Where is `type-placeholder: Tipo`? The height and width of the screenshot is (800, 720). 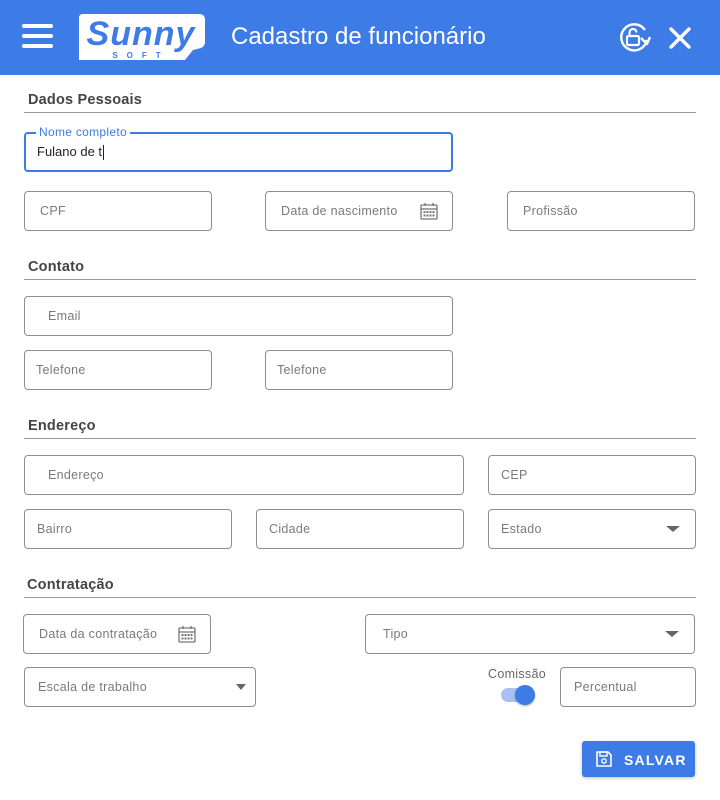 type-placeholder: Tipo is located at coordinates (396, 634).